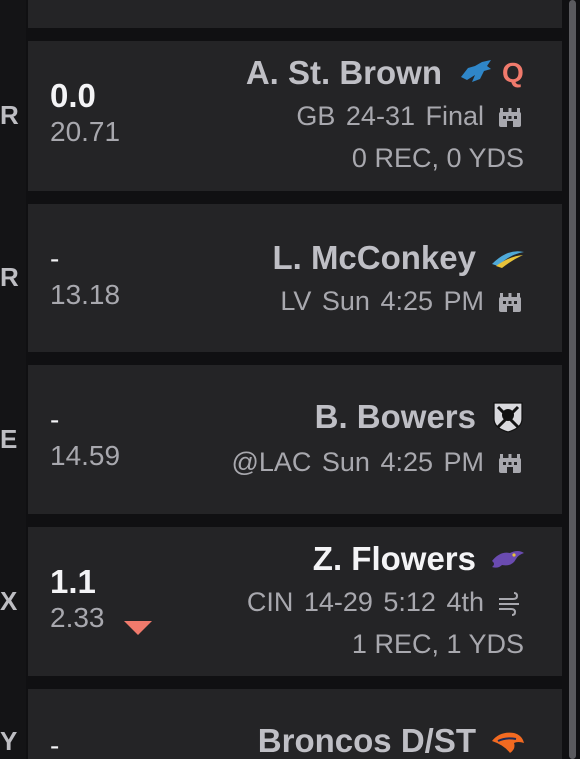 This screenshot has width=580, height=759. I want to click on scrollbar, so click(572, 379).